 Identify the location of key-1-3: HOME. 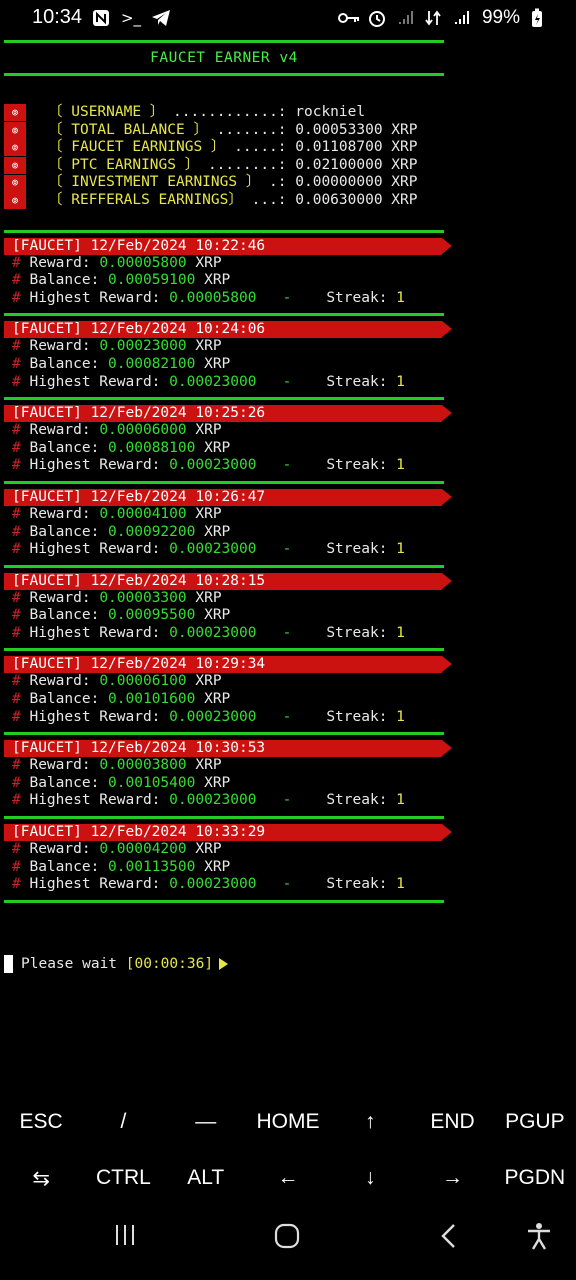
(288, 1122).